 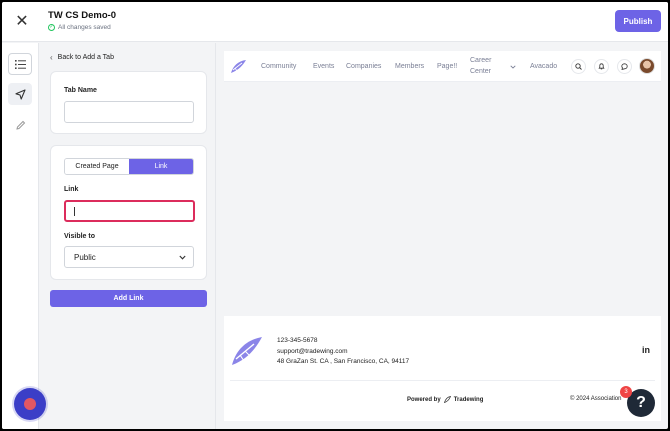 What do you see at coordinates (641, 402) in the screenshot?
I see `help-icon: ?` at bounding box center [641, 402].